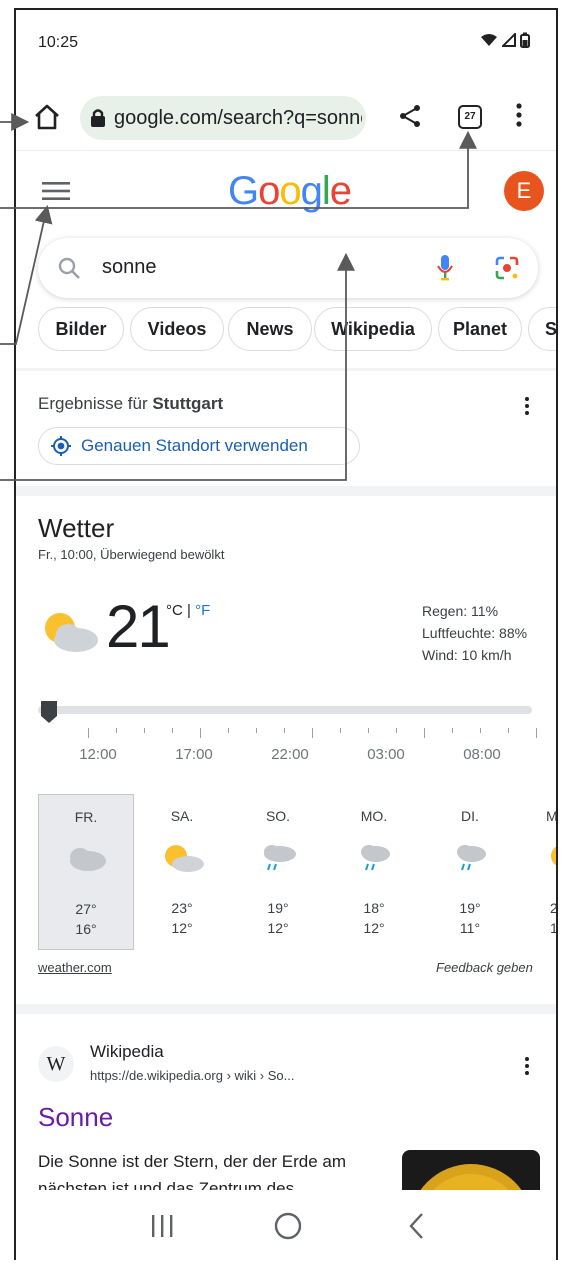 The width and height of the screenshot is (566, 1265). Describe the element at coordinates (288, 268) in the screenshot. I see `search-box: sonne` at that location.